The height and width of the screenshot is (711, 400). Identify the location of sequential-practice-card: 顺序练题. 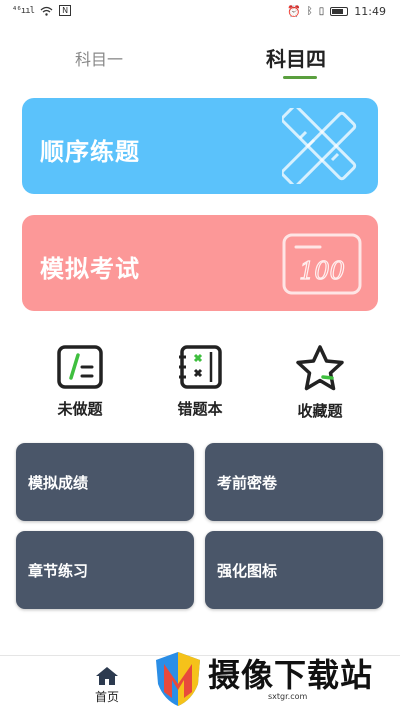
(200, 146).